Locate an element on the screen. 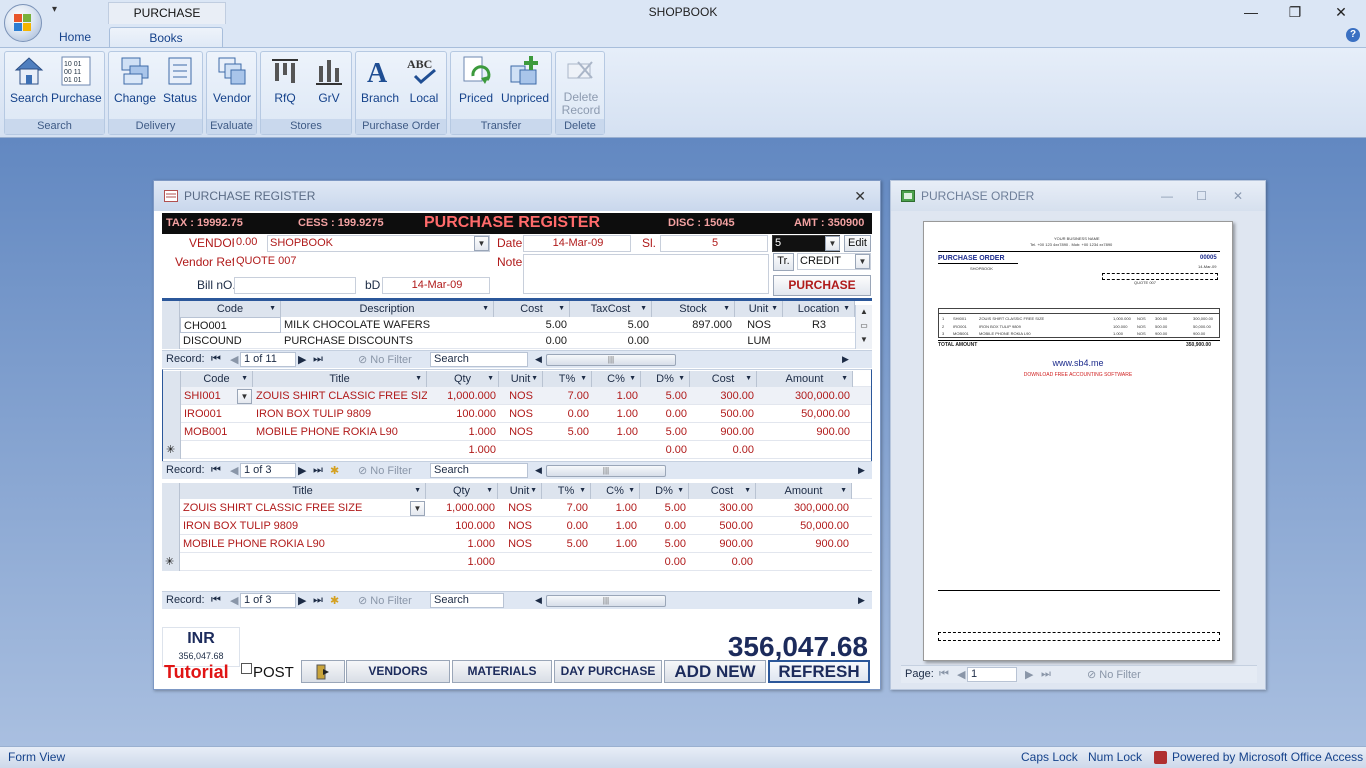 Image resolution: width=1366 pixels, height=768 pixels. page-number-input: 1 is located at coordinates (992, 674).